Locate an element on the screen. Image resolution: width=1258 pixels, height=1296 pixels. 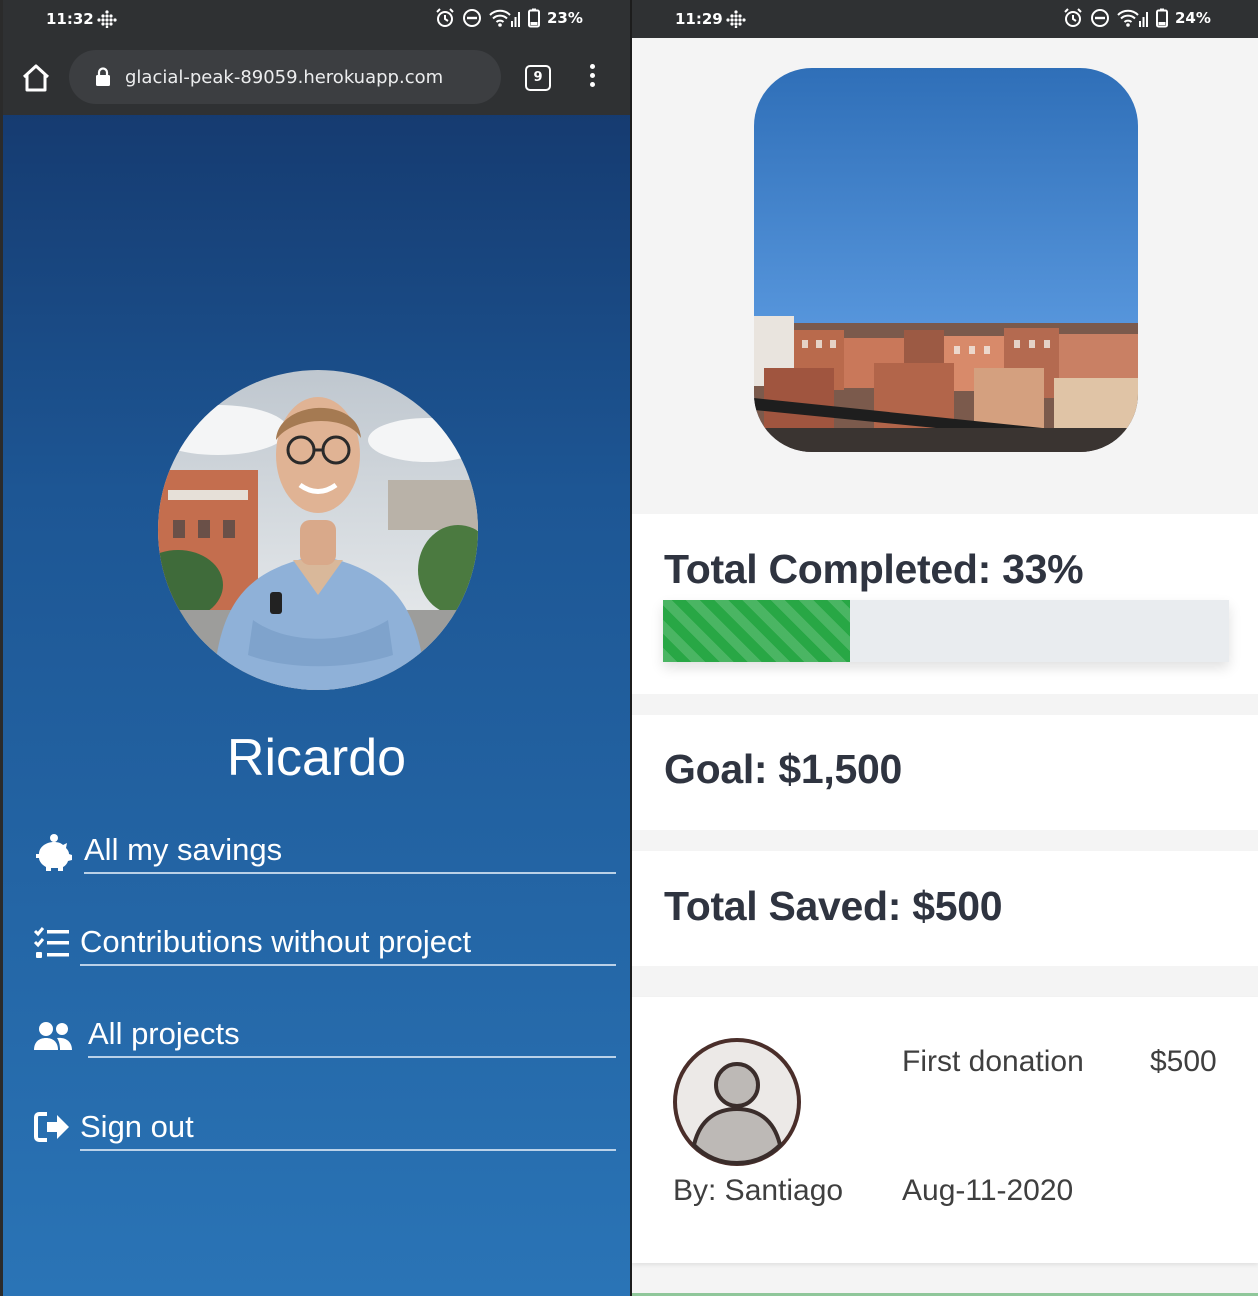
status-time: 11:29 is located at coordinates (699, 19).